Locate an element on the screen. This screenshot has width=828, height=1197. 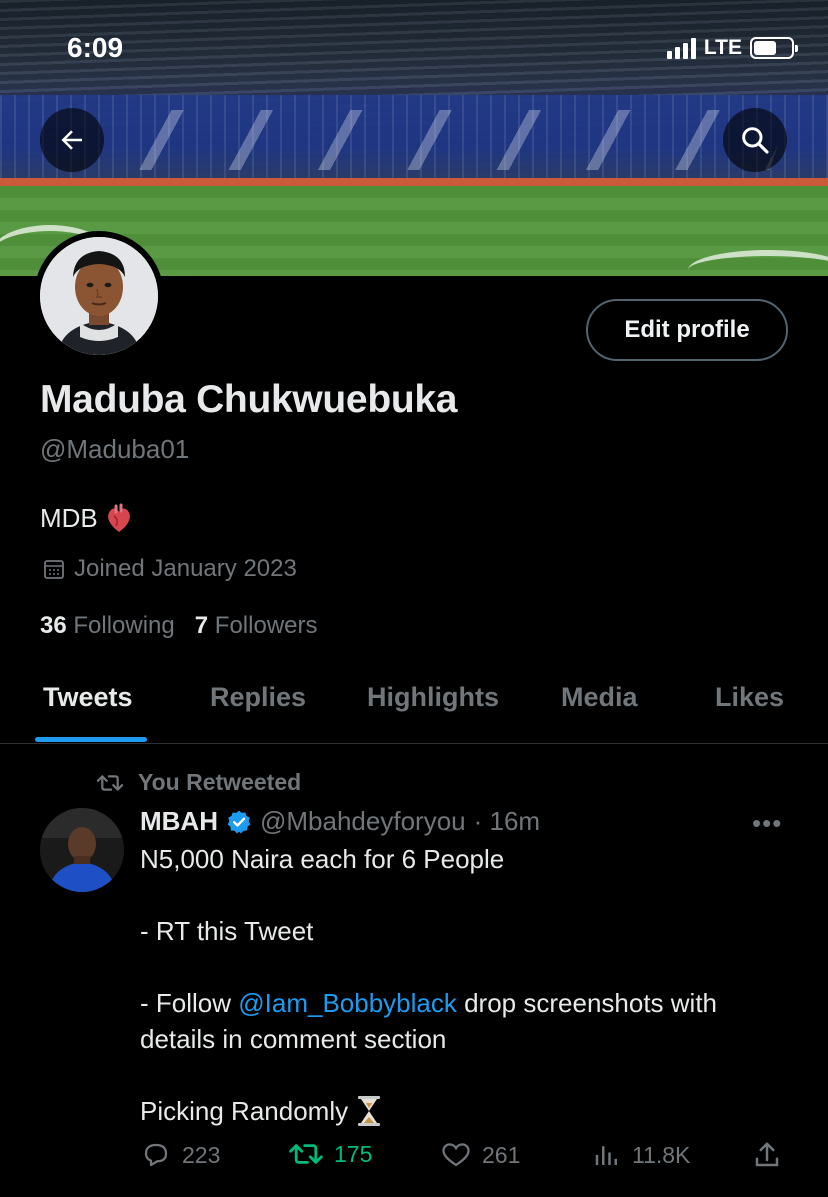
reply-count: 223 is located at coordinates (201, 1154).